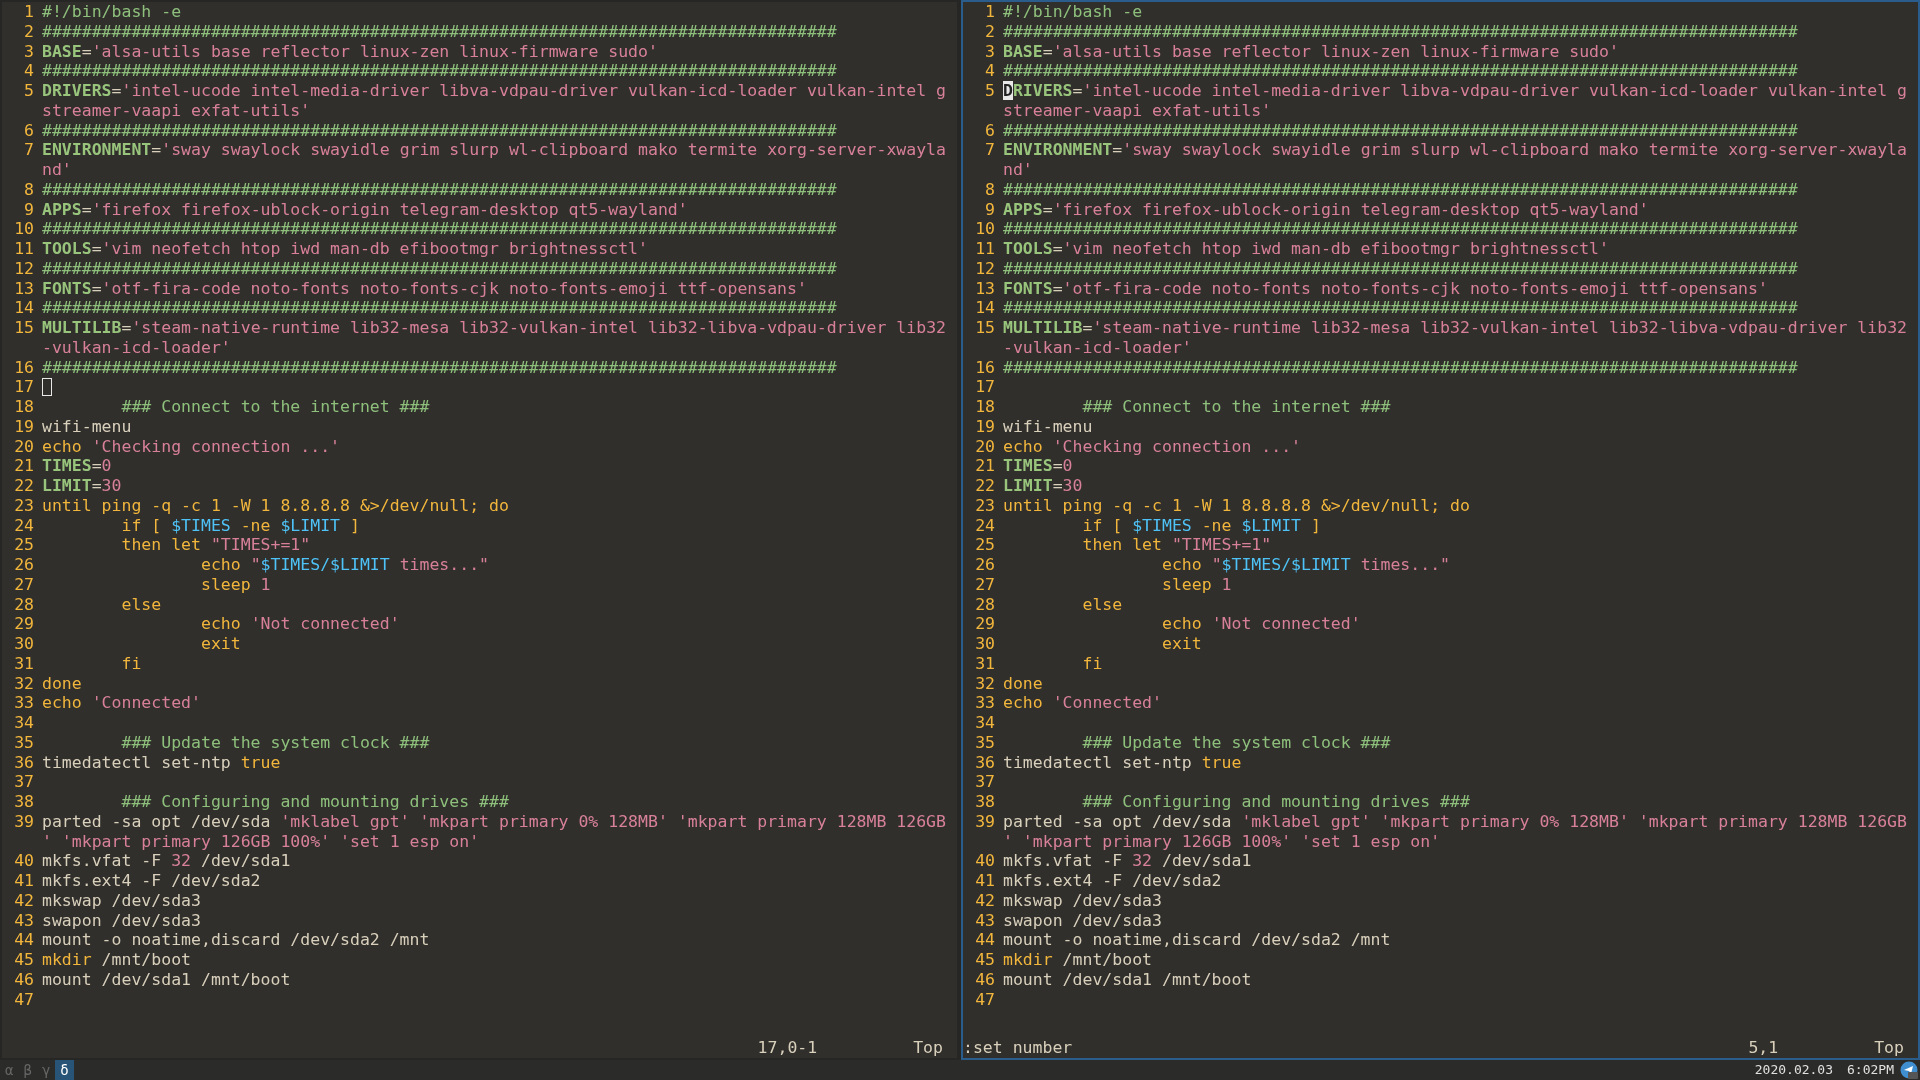 This screenshot has width=1920, height=1080. What do you see at coordinates (1794, 1070) in the screenshot?
I see `date-text: 2020.02.03` at bounding box center [1794, 1070].